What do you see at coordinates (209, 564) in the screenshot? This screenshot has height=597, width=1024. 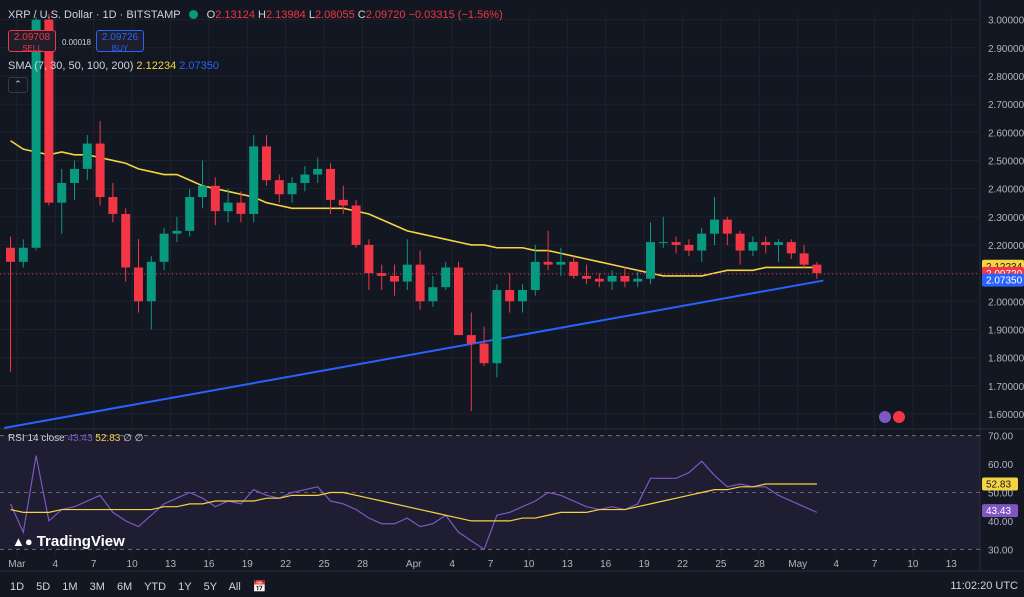 I see `x-tick-label: 16` at bounding box center [209, 564].